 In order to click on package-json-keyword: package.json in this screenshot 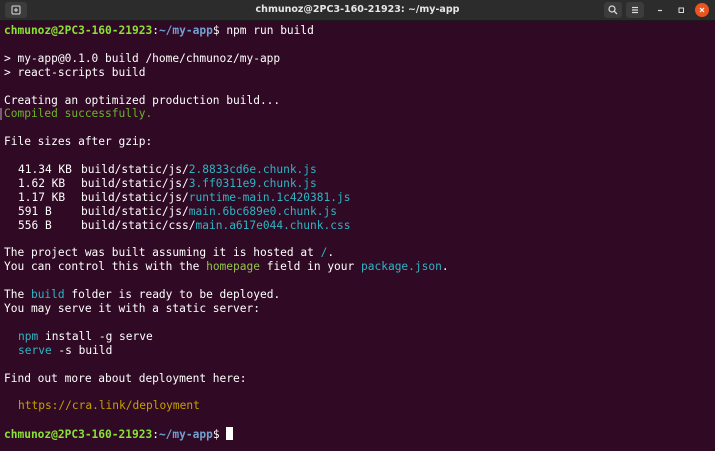, I will do `click(401, 266)`.